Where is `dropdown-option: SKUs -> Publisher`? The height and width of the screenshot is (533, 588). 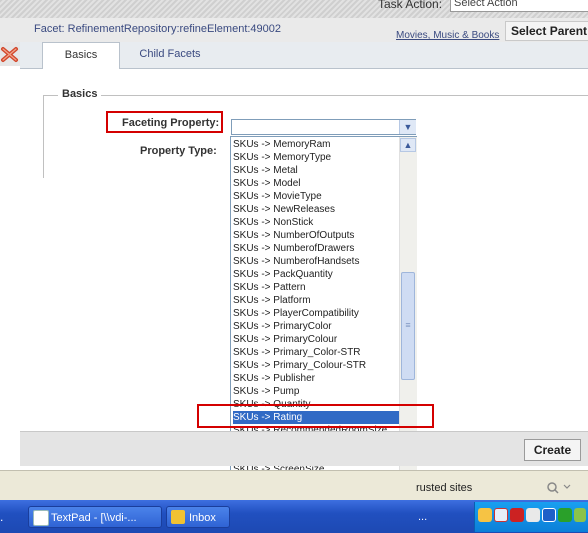
dropdown-option: SKUs -> Publisher is located at coordinates (317, 378).